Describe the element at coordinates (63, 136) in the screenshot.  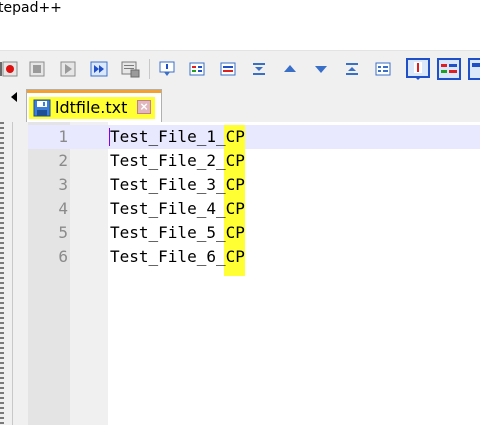
I see `line-number: 1` at that location.